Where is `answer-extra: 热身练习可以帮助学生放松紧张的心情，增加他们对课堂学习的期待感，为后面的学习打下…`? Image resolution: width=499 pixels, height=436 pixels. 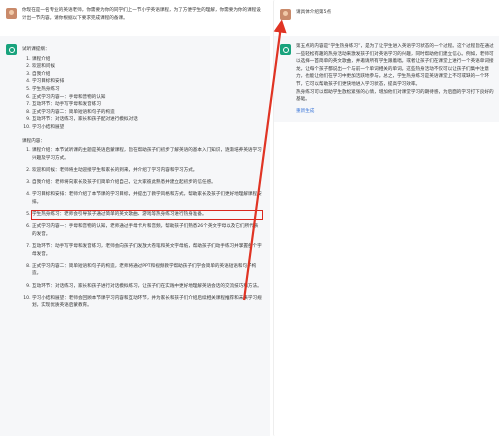
answer-extra: 热身练习可以帮助学生放松紧张的心情，增加他们对课堂学习的期待感，为后面的学习打下… is located at coordinates (395, 96).